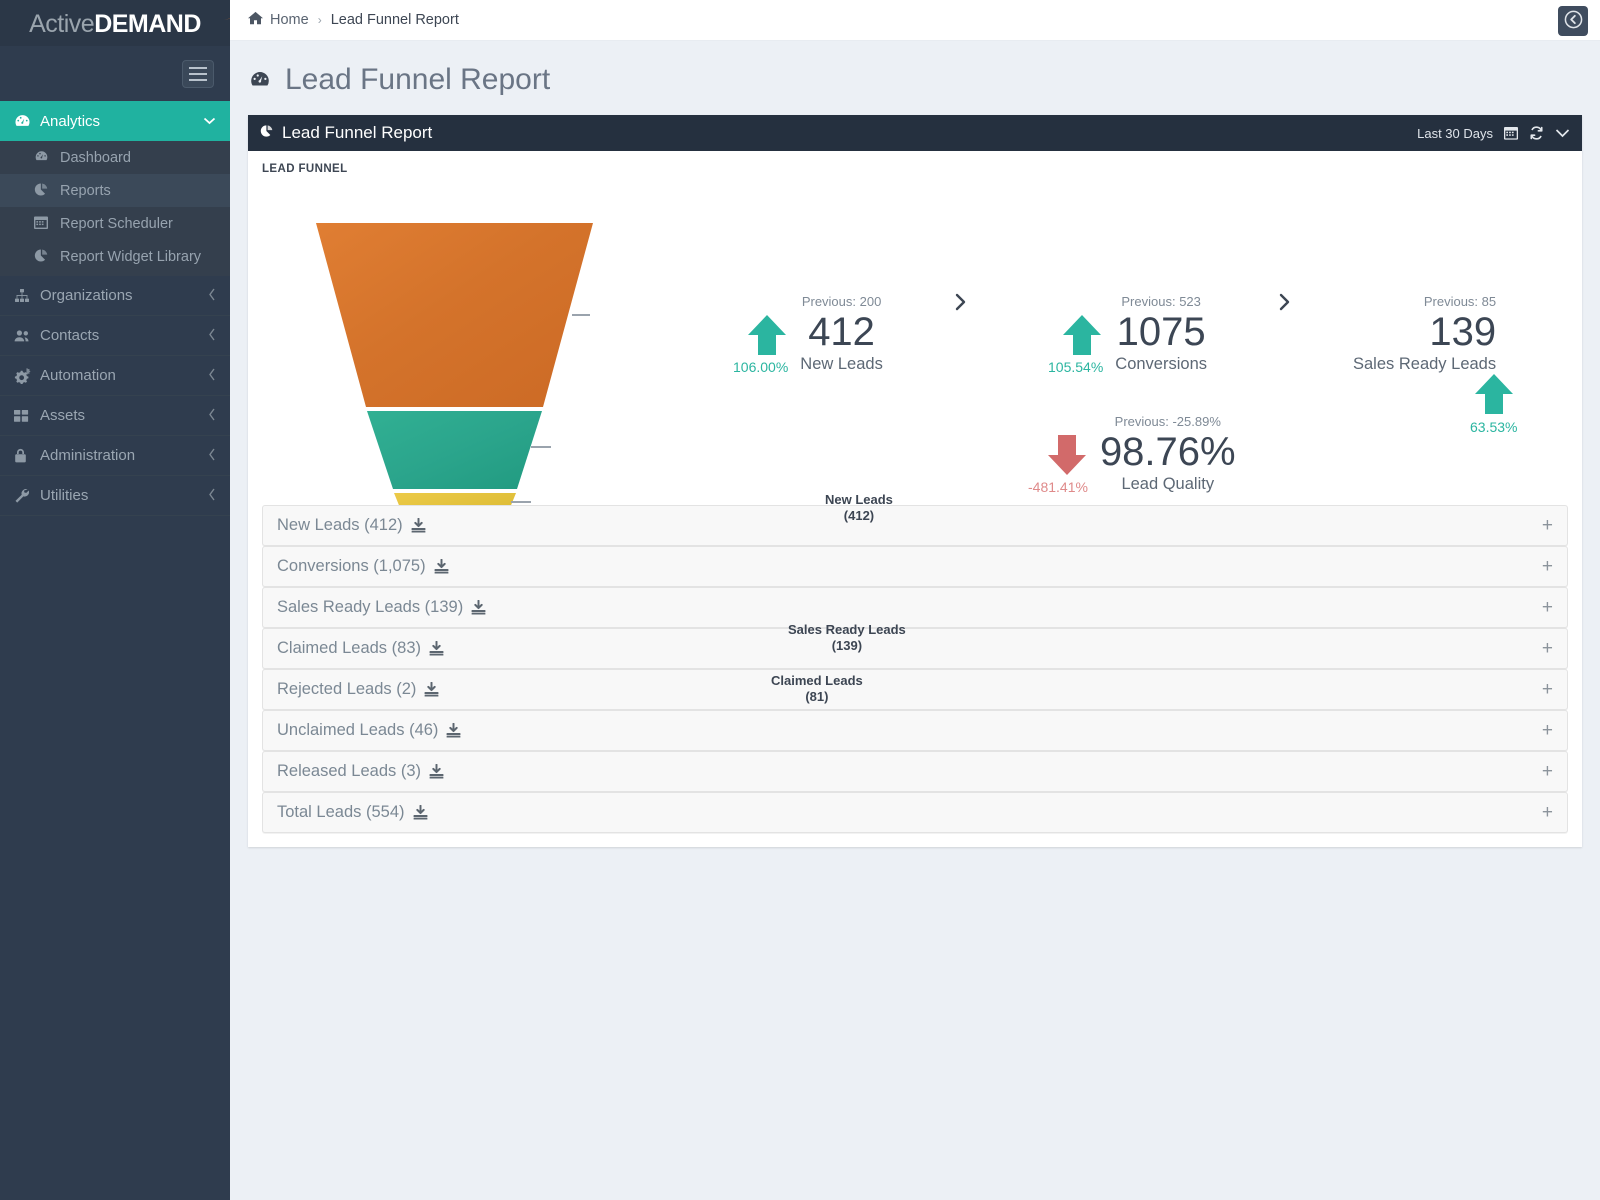  I want to click on kpi-change-percent: 105.54%, so click(1076, 367).